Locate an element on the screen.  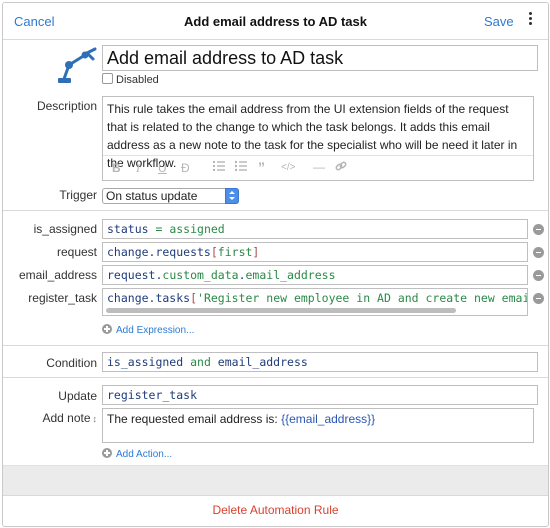
code-token: ] is located at coordinates (256, 252).